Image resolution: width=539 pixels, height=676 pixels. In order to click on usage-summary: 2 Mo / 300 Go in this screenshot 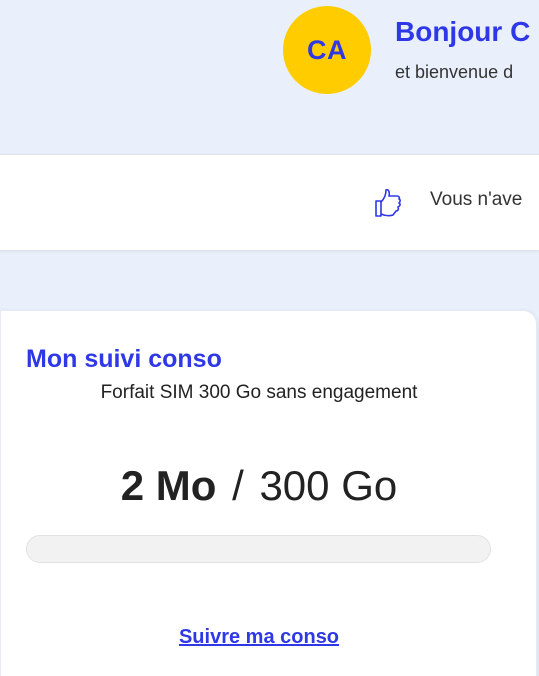, I will do `click(259, 486)`.